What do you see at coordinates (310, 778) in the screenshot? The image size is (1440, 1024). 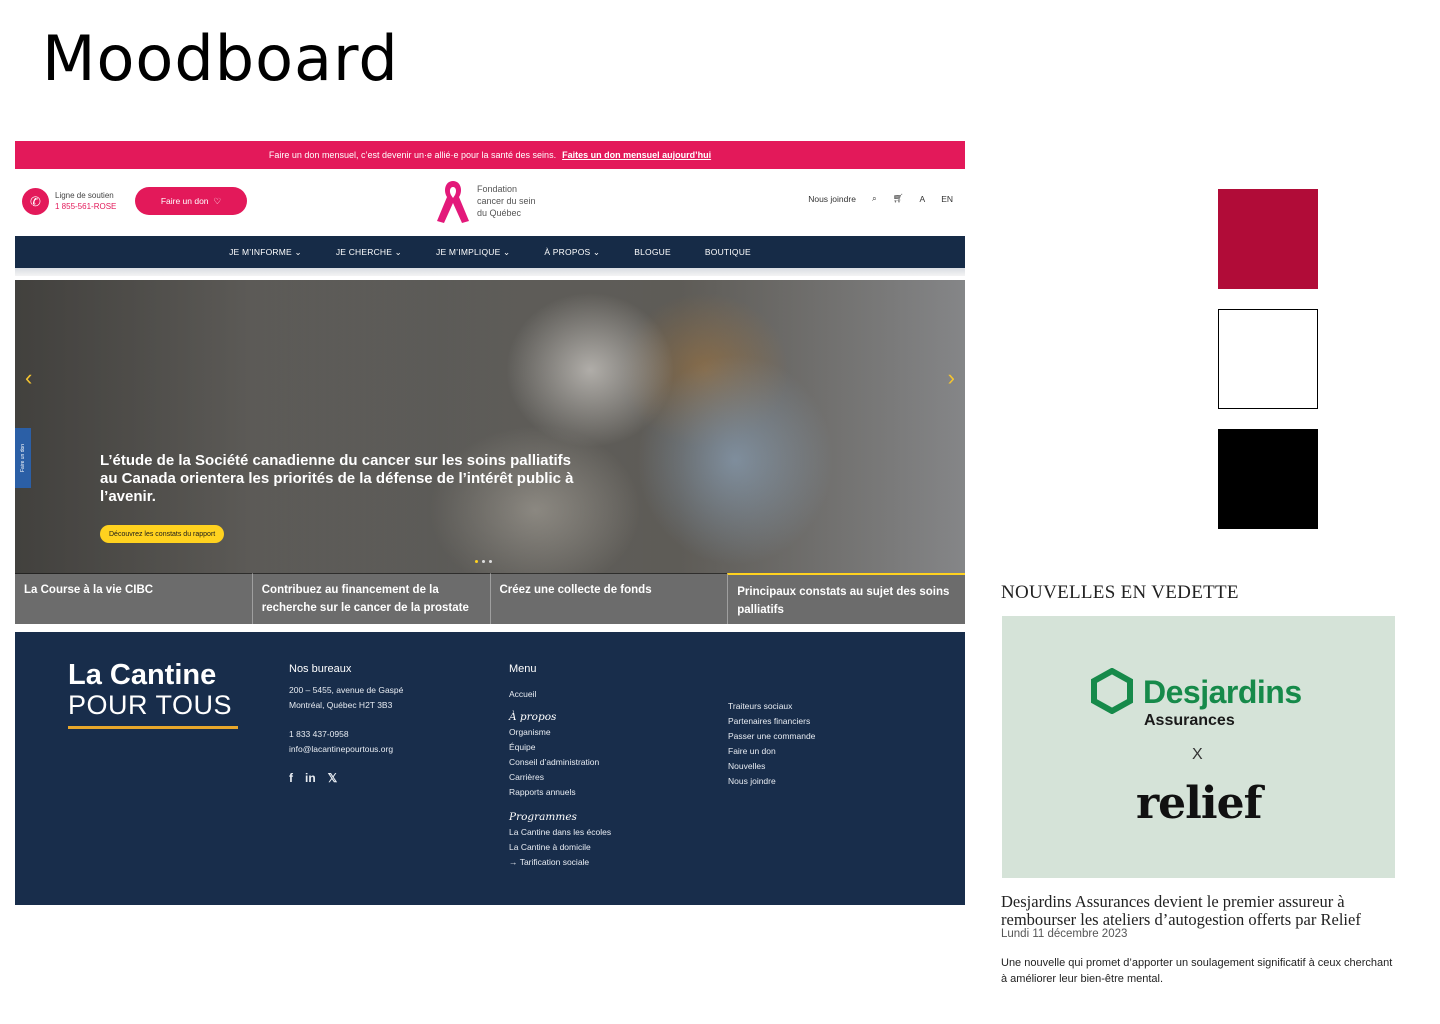 I see `linkedin-icon: in` at bounding box center [310, 778].